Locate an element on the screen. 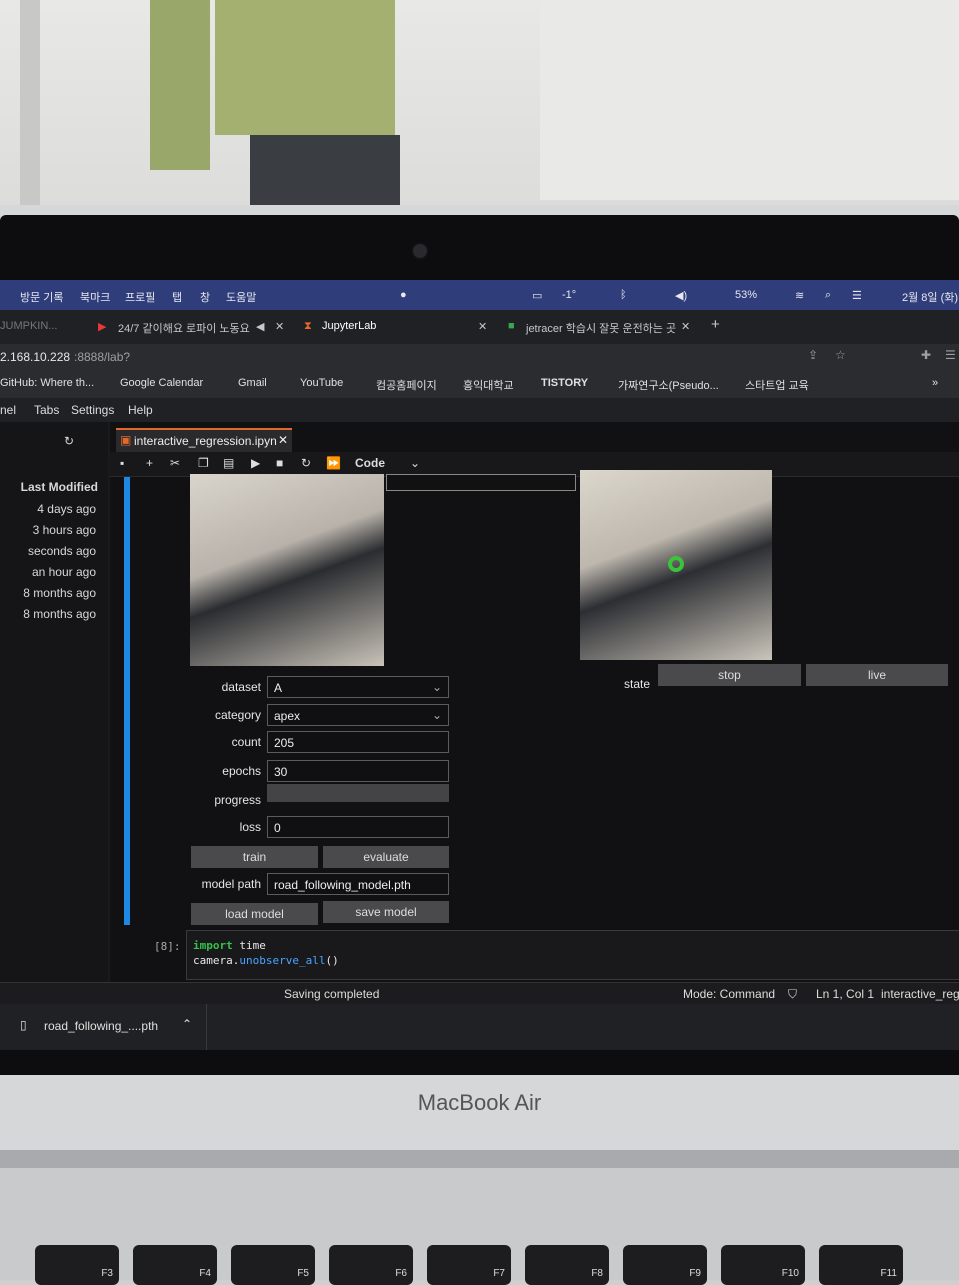  notebook-title: interactive_regression.ipyn is located at coordinates (205, 441).